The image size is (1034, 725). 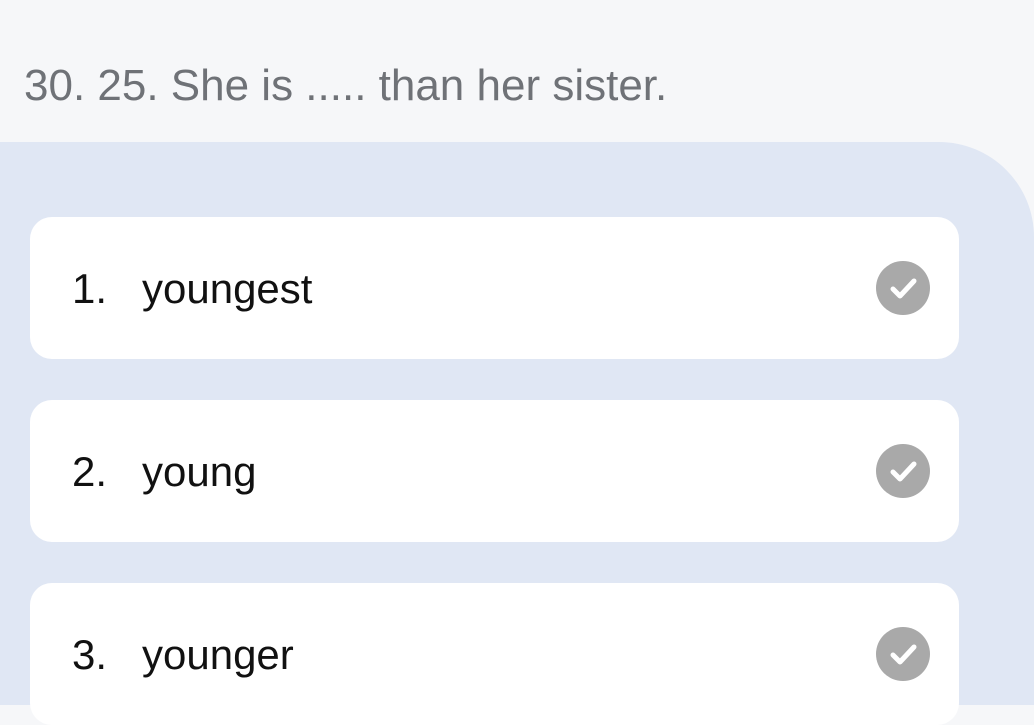 I want to click on option-label: young, so click(x=199, y=471).